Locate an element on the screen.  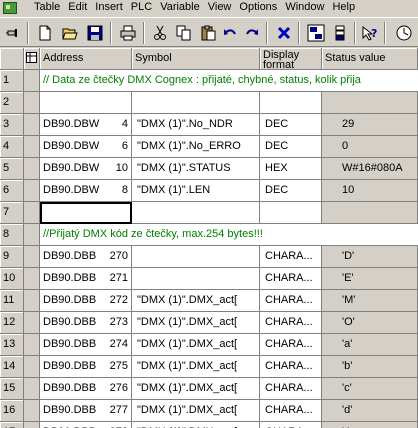
header-status-value: Status value is located at coordinates (370, 59).